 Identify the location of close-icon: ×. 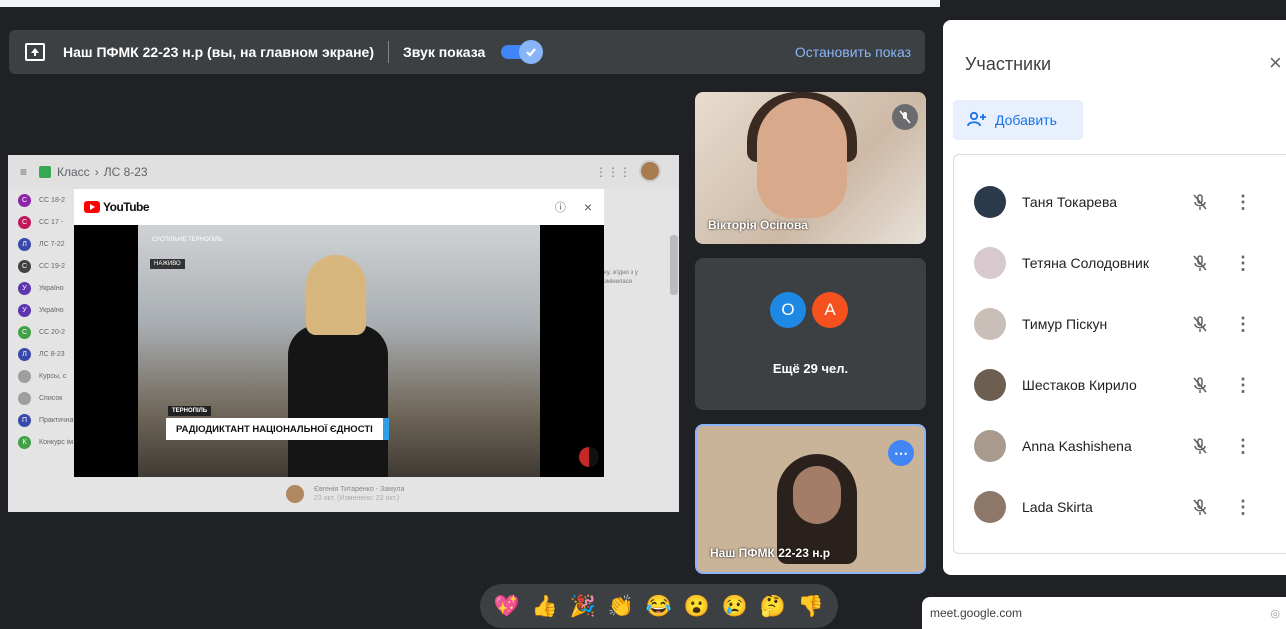
(1275, 63).